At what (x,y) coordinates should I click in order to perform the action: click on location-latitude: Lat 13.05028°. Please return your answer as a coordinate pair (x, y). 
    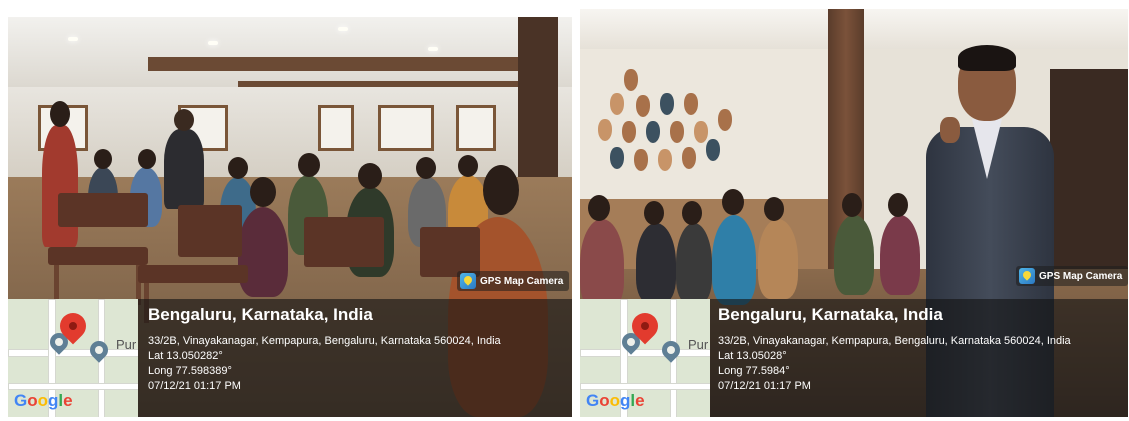
    Looking at the image, I should click on (752, 356).